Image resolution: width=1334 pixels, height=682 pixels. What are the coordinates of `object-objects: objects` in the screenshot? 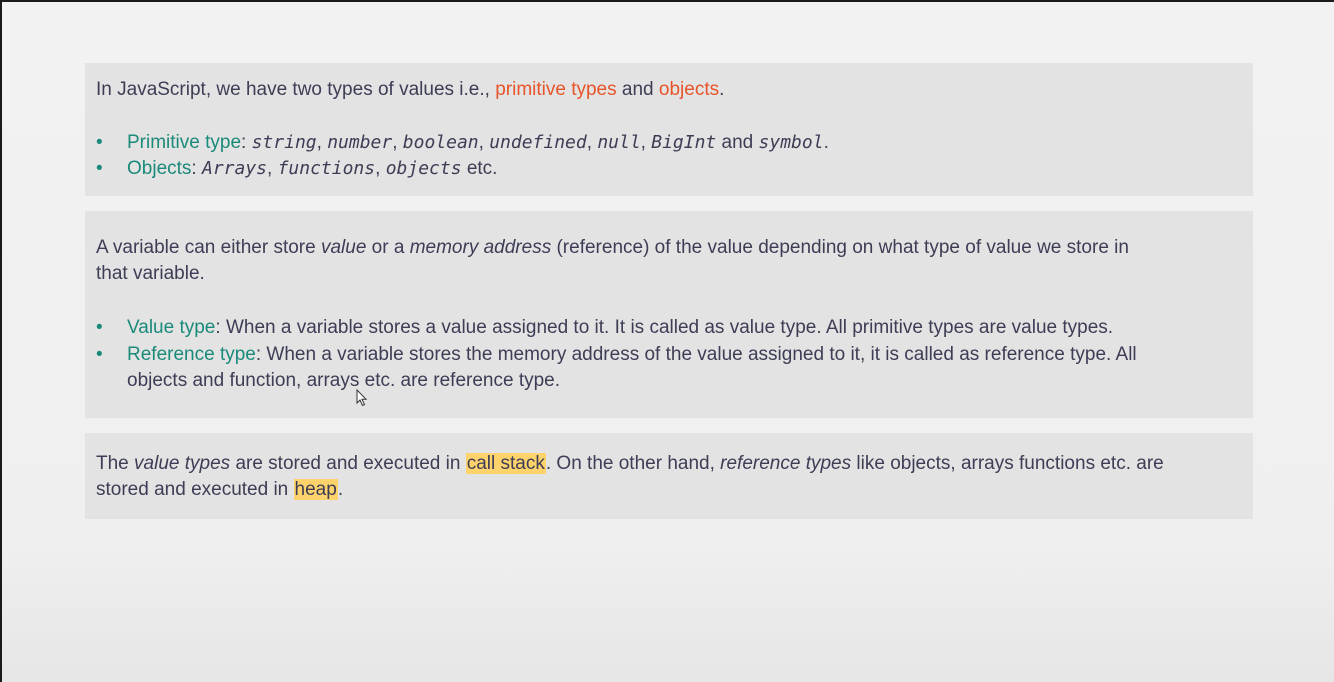 It's located at (423, 168).